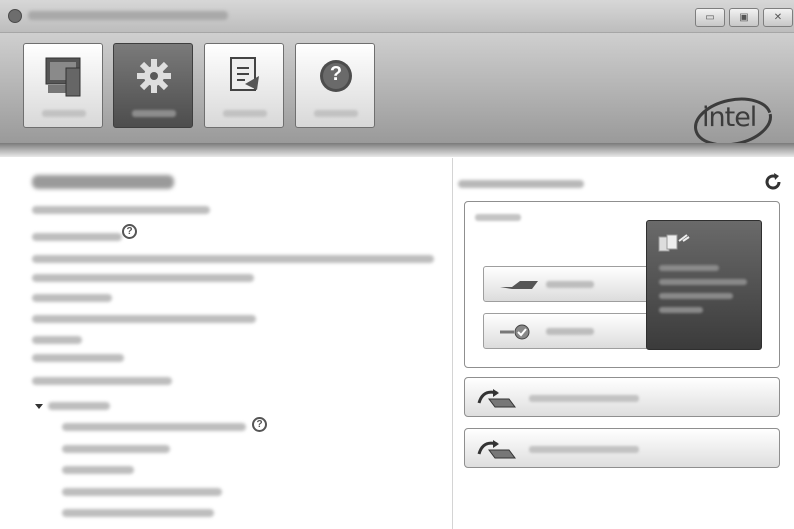  I want to click on tab-status-label, so click(64, 113).